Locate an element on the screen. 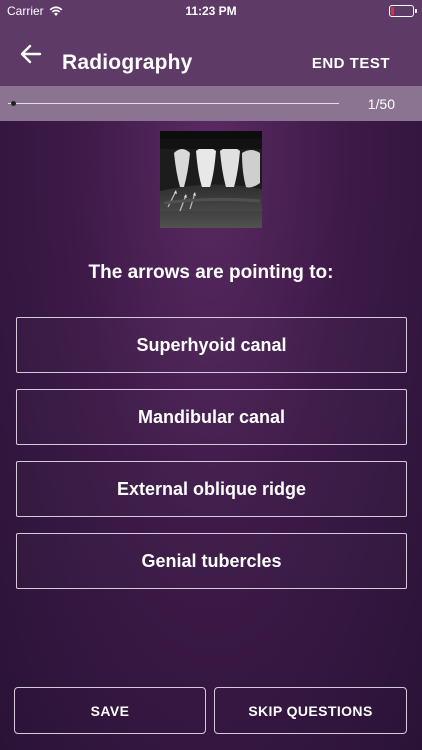 The height and width of the screenshot is (750, 422). progress-track is located at coordinates (173, 103).